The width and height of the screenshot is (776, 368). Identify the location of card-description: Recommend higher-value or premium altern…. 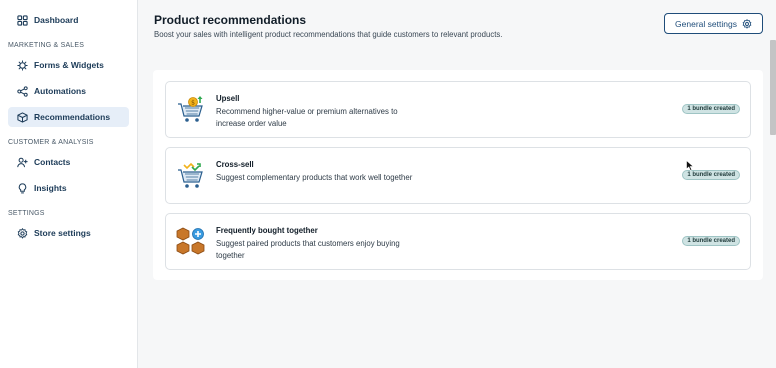
(307, 117).